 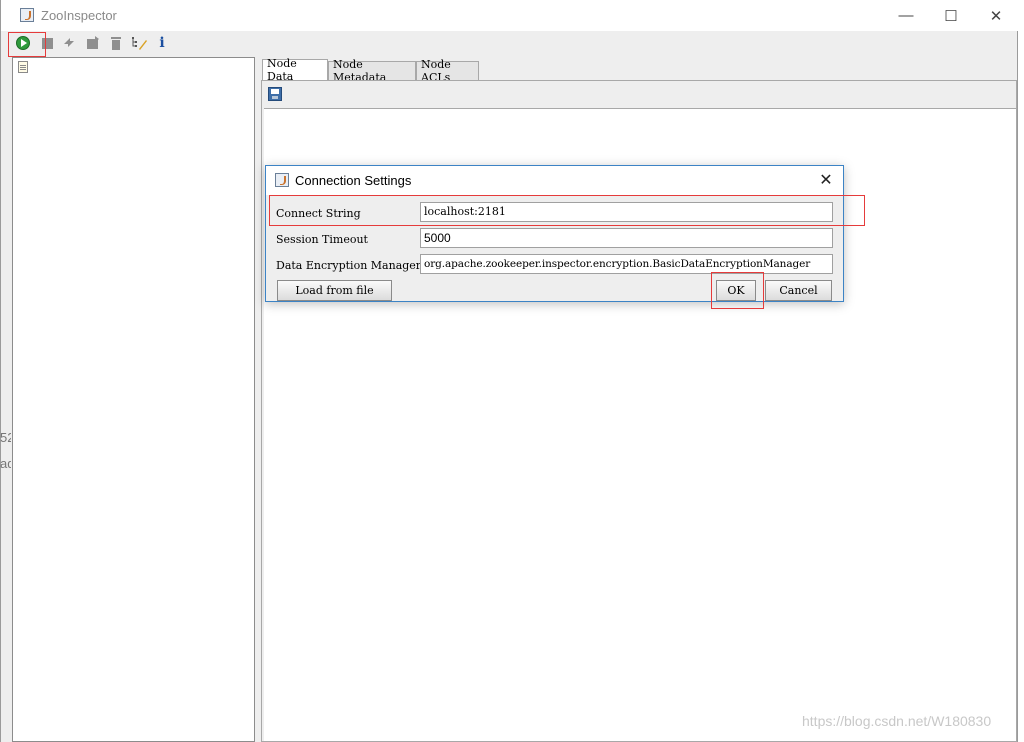 I want to click on node-viewers-button, so click(x=139, y=43).